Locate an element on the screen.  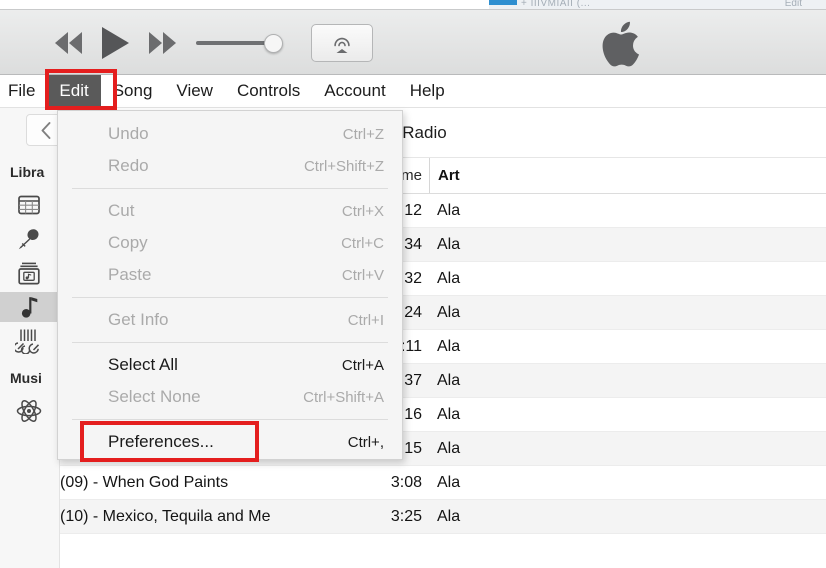
table-row: (10) - Mexico, Tequila and Me 3:25 Ala is located at coordinates (443, 517).